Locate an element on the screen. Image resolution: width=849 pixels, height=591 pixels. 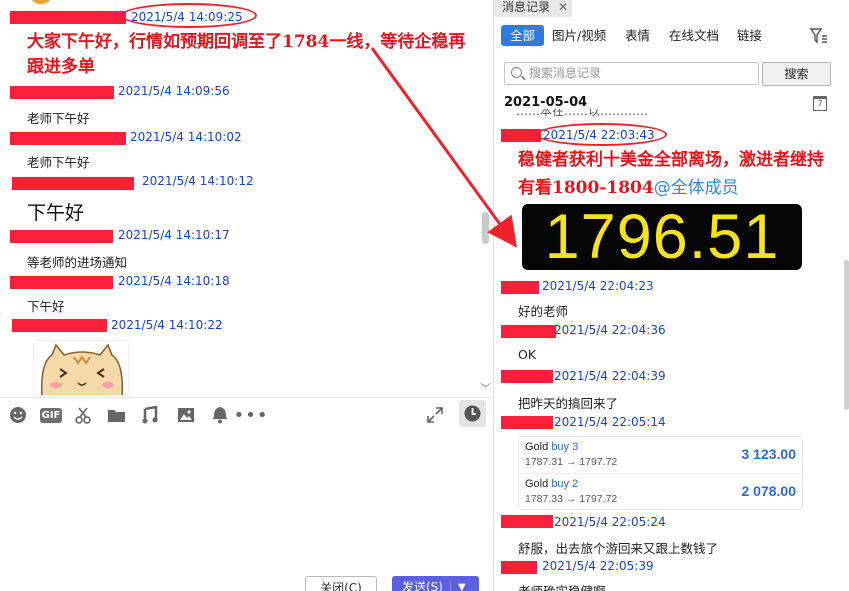
red-arrow-annotation is located at coordinates (444, 147).